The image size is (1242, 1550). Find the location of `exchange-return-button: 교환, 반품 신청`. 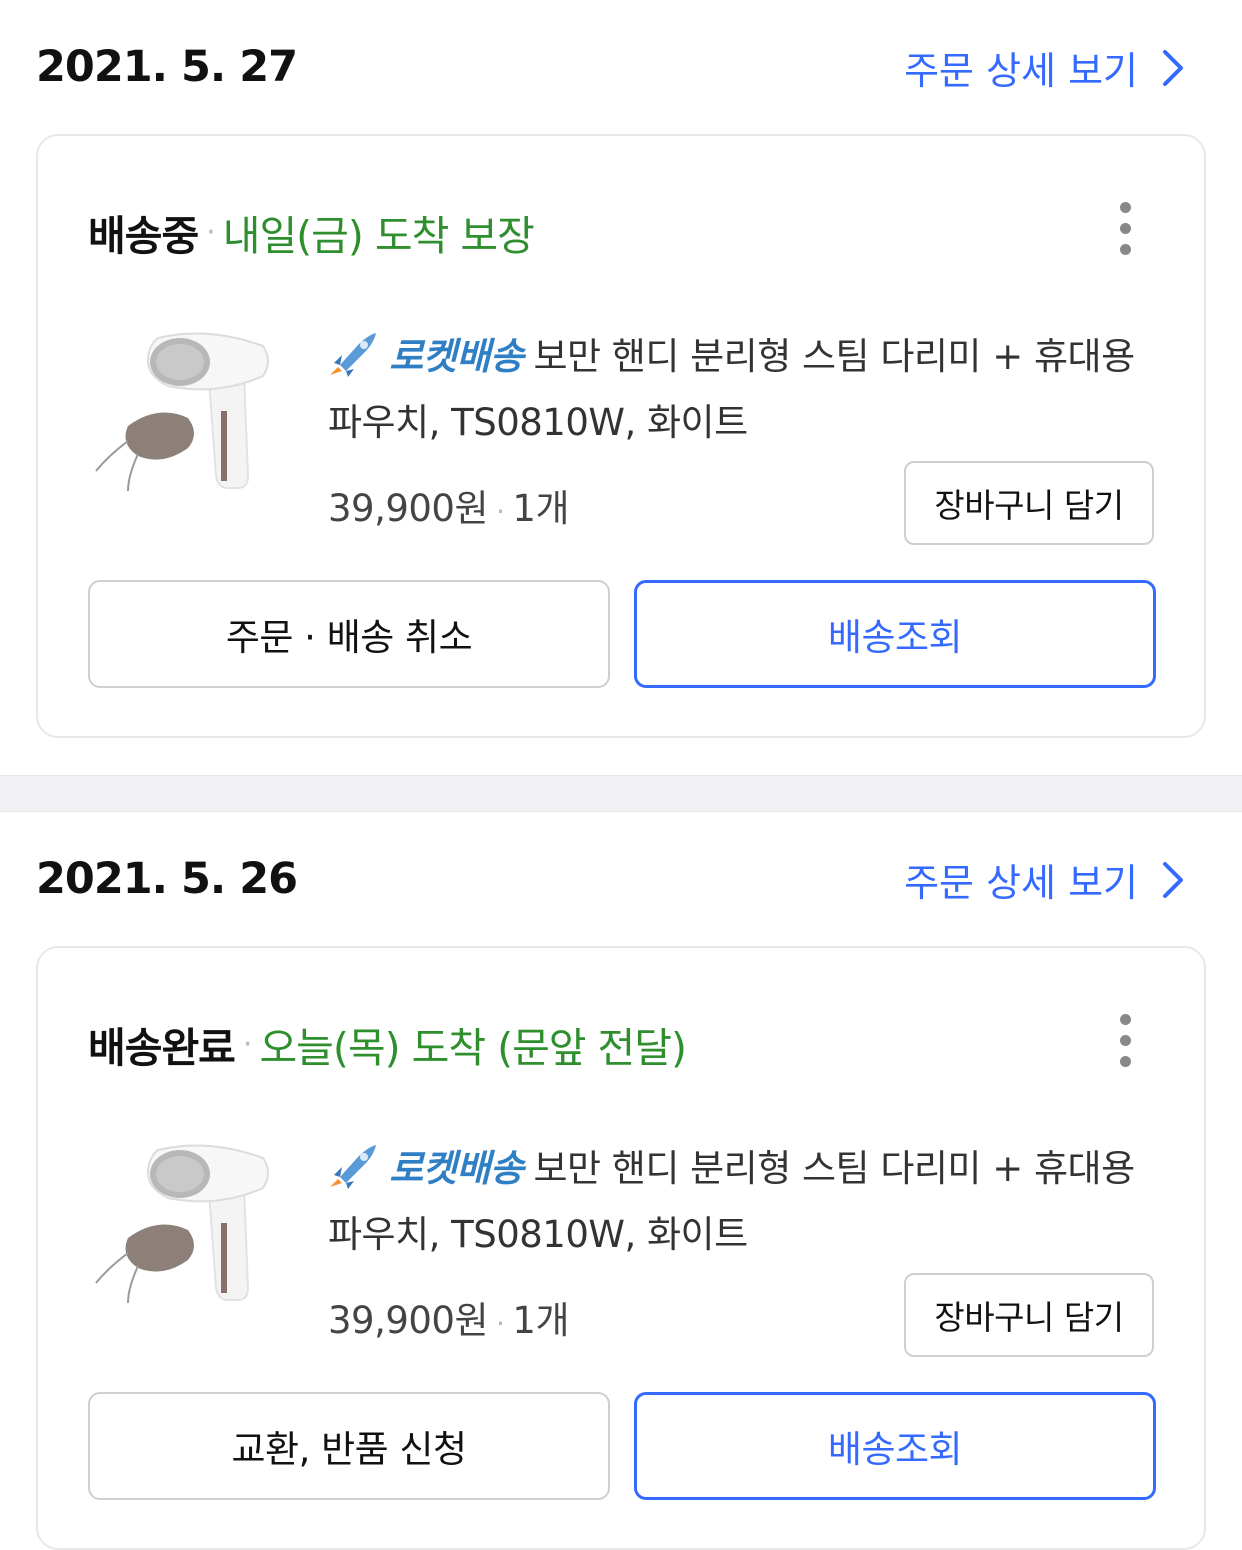

exchange-return-button: 교환, 반품 신청 is located at coordinates (349, 1446).